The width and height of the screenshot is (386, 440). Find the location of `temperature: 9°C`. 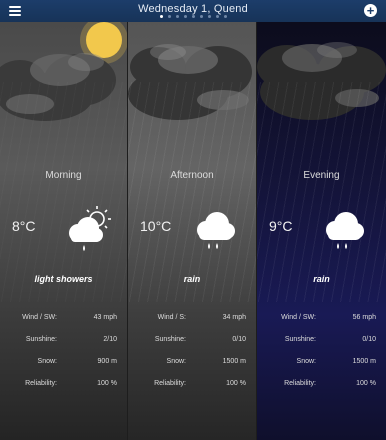

temperature: 9°C is located at coordinates (281, 226).